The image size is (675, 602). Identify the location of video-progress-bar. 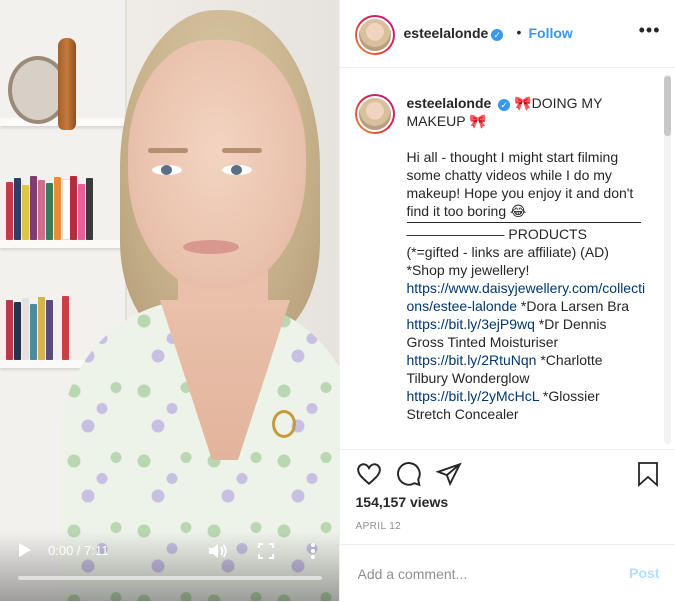
(170, 578).